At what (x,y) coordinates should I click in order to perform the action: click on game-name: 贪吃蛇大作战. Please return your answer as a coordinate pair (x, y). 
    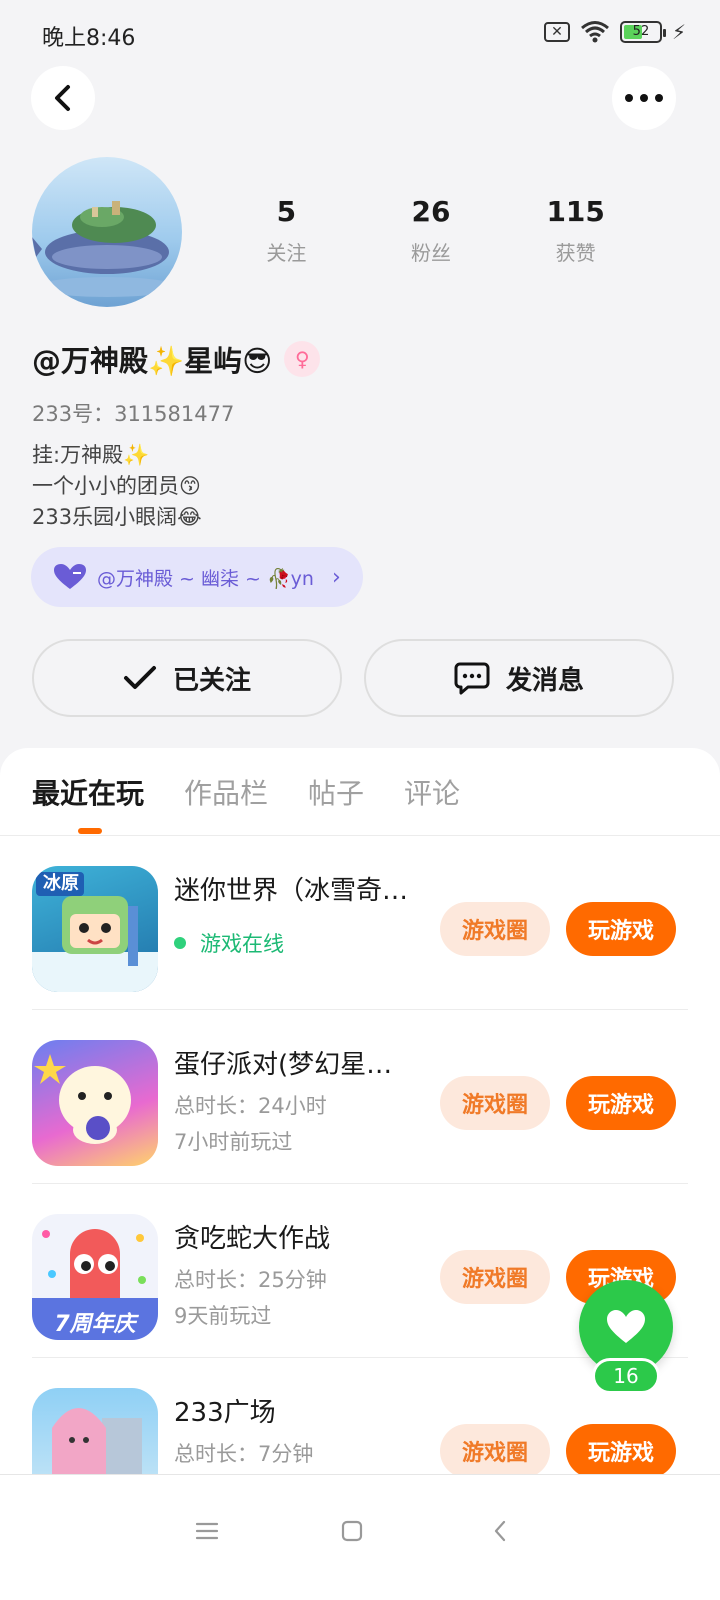
    Looking at the image, I should click on (252, 1239).